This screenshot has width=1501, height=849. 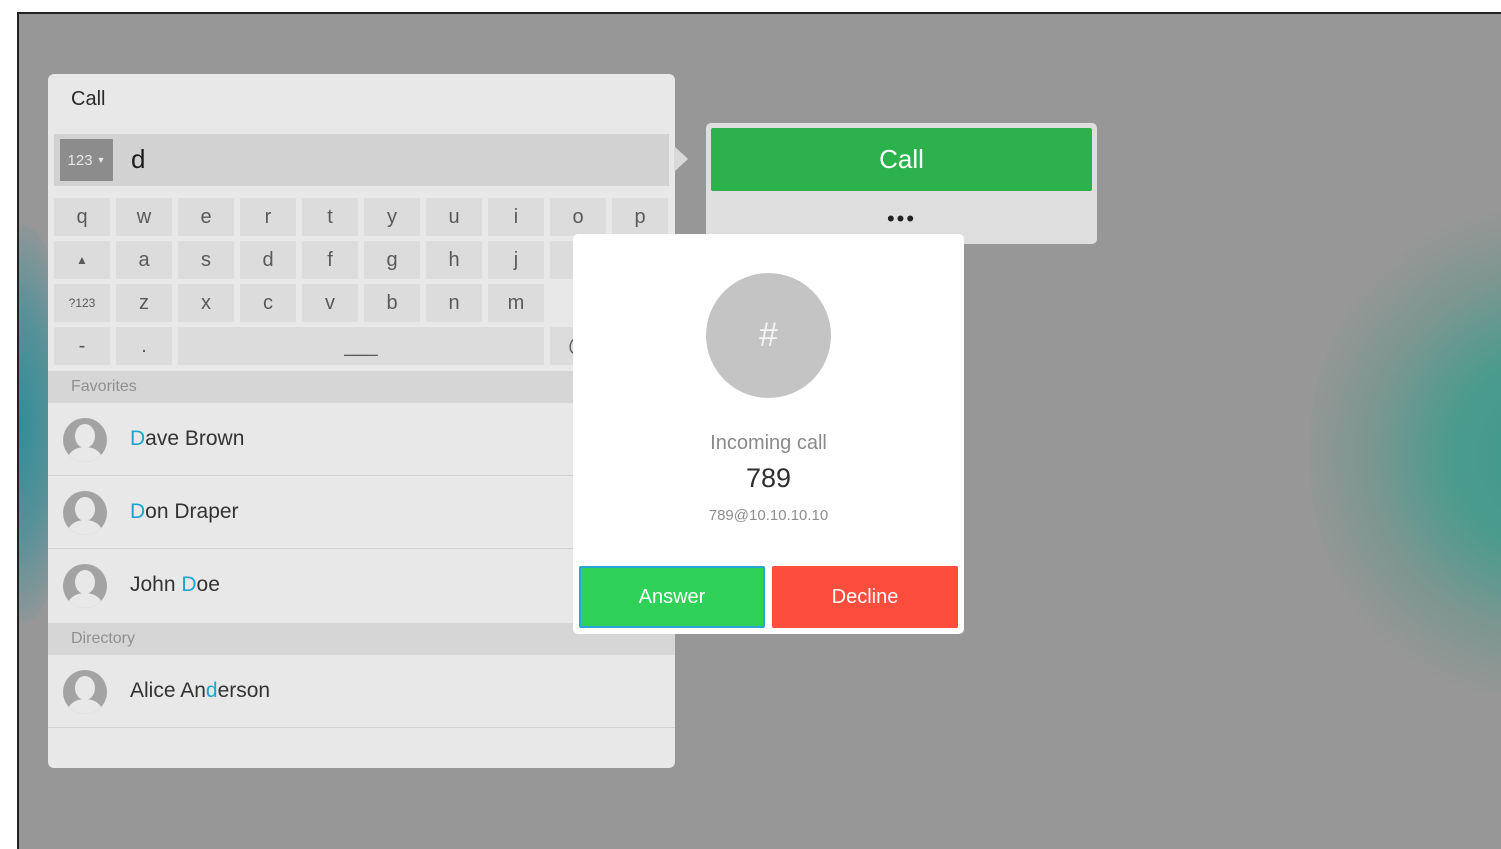 What do you see at coordinates (88, 99) in the screenshot?
I see `panel-title: Call` at bounding box center [88, 99].